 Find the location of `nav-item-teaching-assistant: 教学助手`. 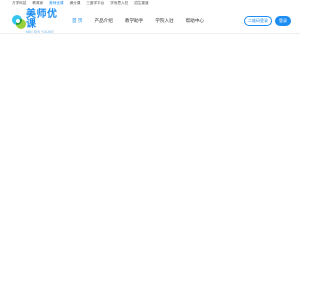

nav-item-teaching-assistant: 教学助手 is located at coordinates (134, 21).